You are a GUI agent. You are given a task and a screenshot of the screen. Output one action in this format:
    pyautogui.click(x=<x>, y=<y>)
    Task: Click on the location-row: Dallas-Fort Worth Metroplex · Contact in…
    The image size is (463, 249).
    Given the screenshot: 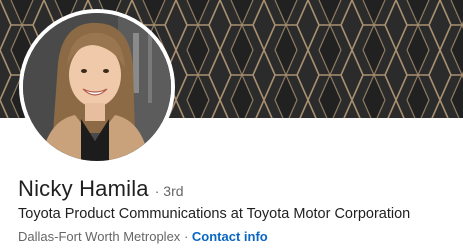 What is the action you would take?
    pyautogui.click(x=143, y=236)
    